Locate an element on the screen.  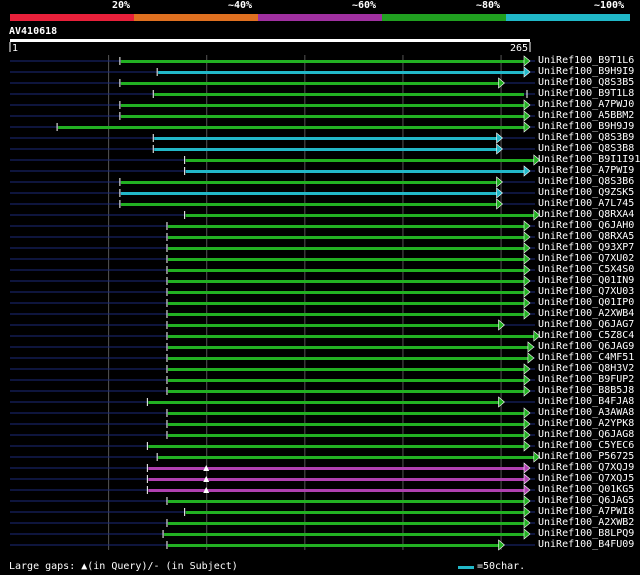
query-id: AV410618 is located at coordinates (33, 31).